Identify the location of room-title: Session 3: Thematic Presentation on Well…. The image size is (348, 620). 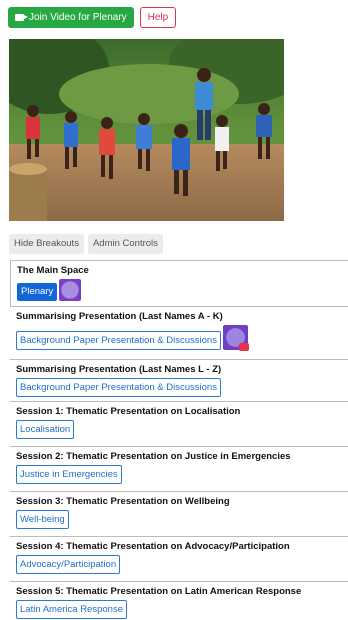
(123, 501).